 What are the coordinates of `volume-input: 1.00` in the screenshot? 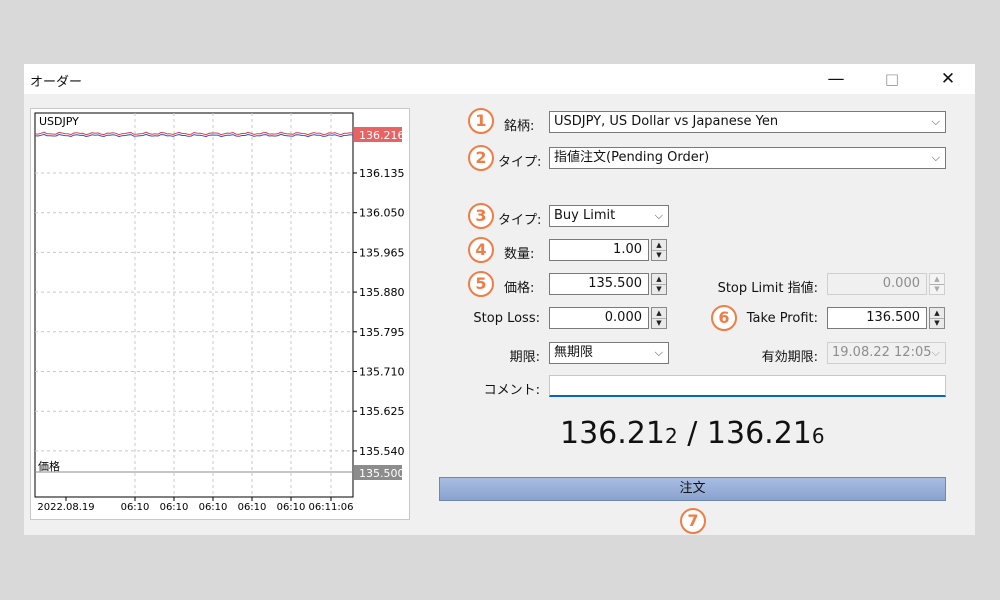 It's located at (599, 250).